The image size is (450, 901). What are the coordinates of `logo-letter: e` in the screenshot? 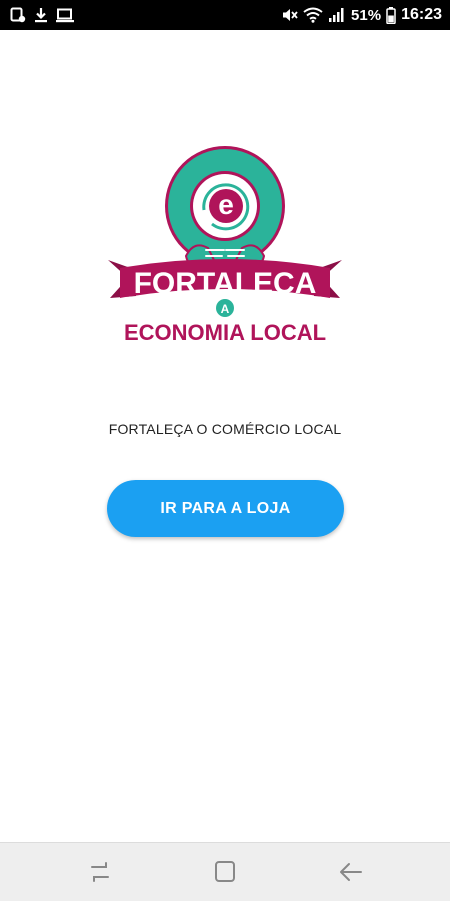 It's located at (226, 204).